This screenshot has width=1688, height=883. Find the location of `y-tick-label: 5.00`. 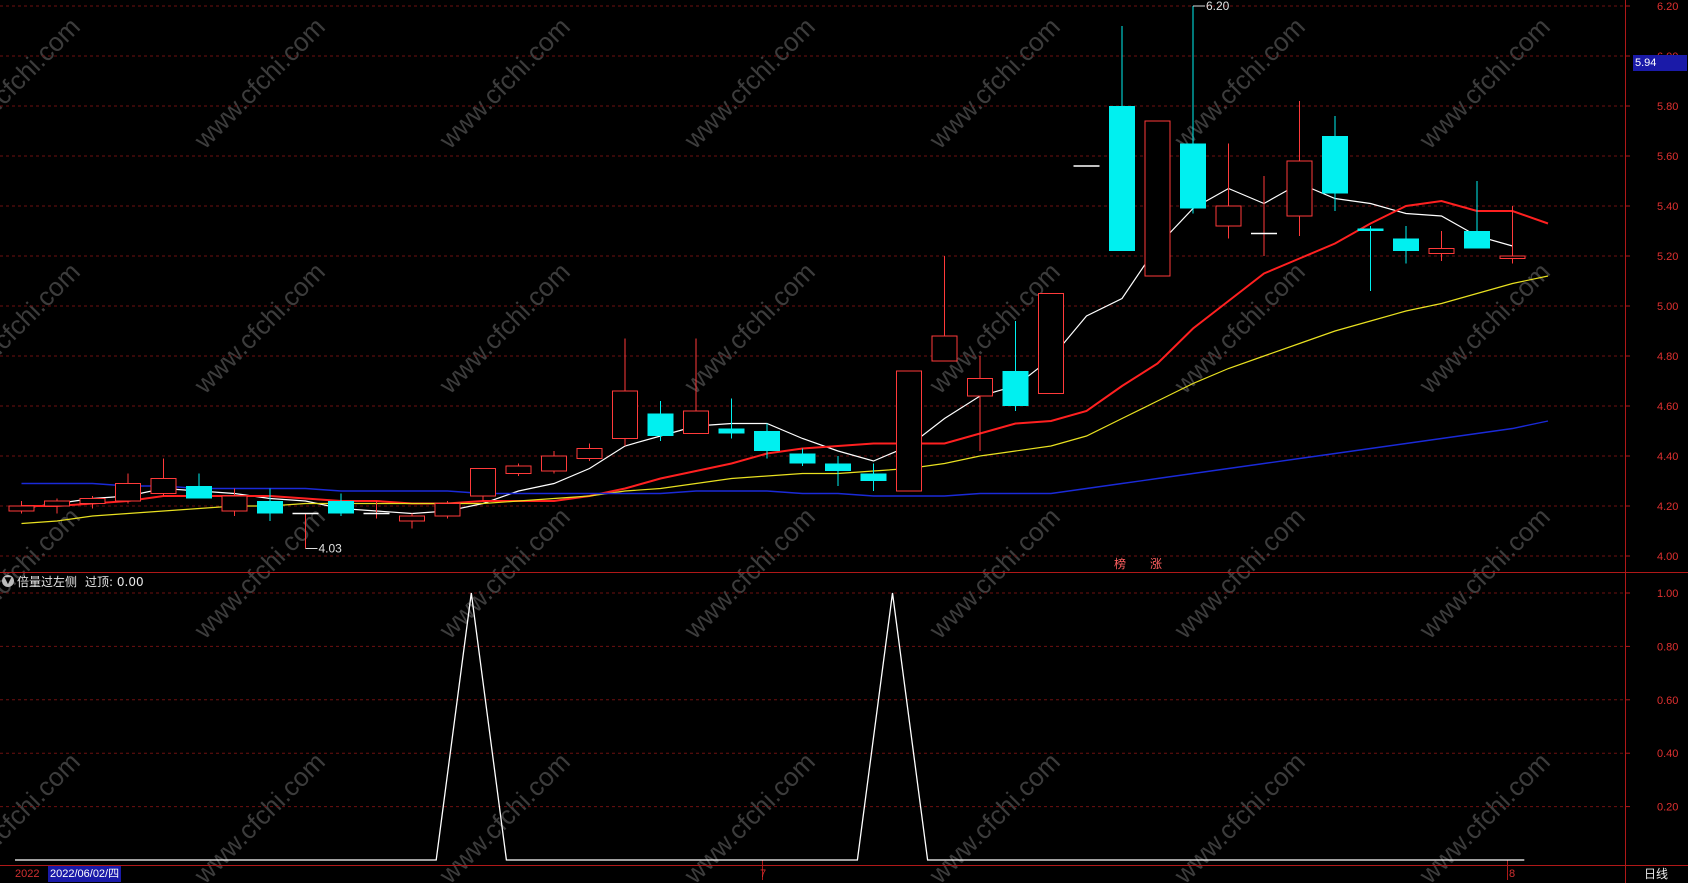

y-tick-label: 5.00 is located at coordinates (1667, 307).